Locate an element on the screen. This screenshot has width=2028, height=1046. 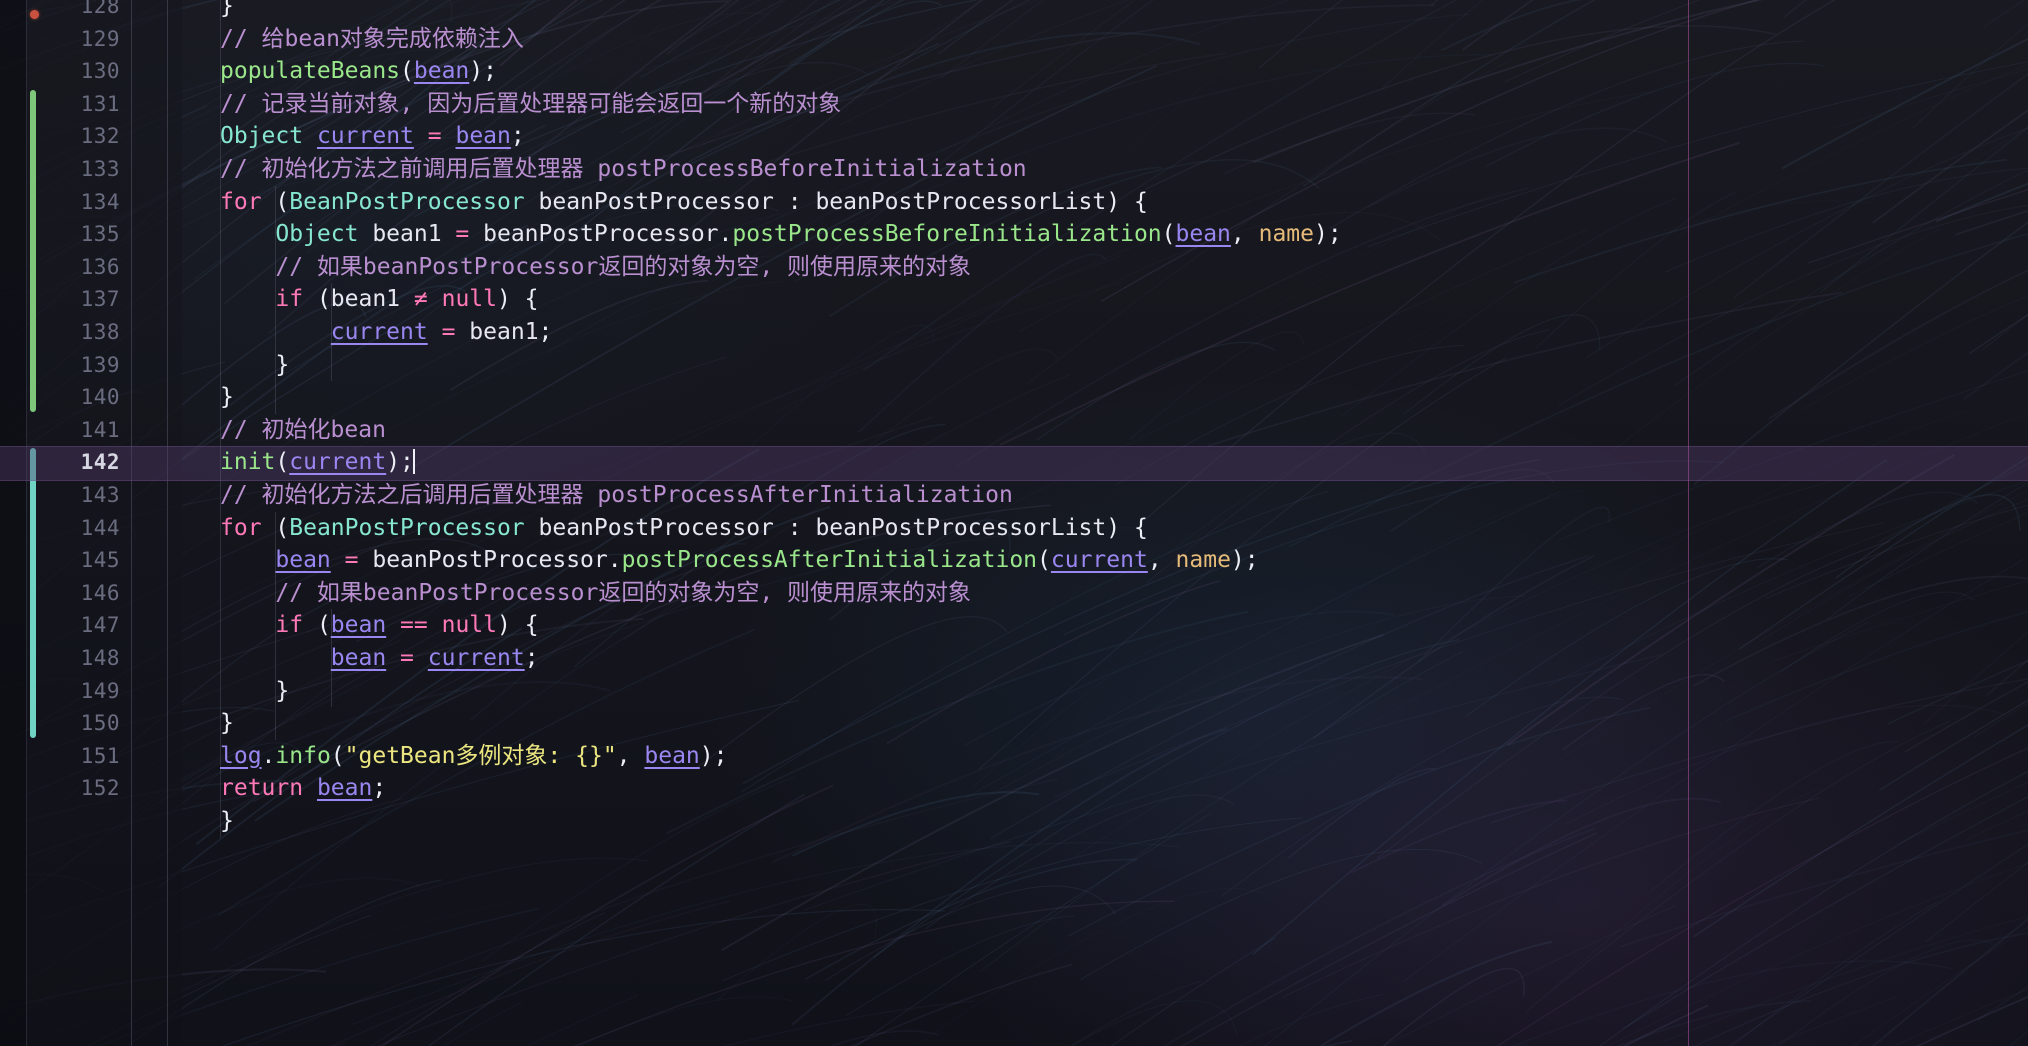
code-line-141: // 初始化bean is located at coordinates (1105, 430).